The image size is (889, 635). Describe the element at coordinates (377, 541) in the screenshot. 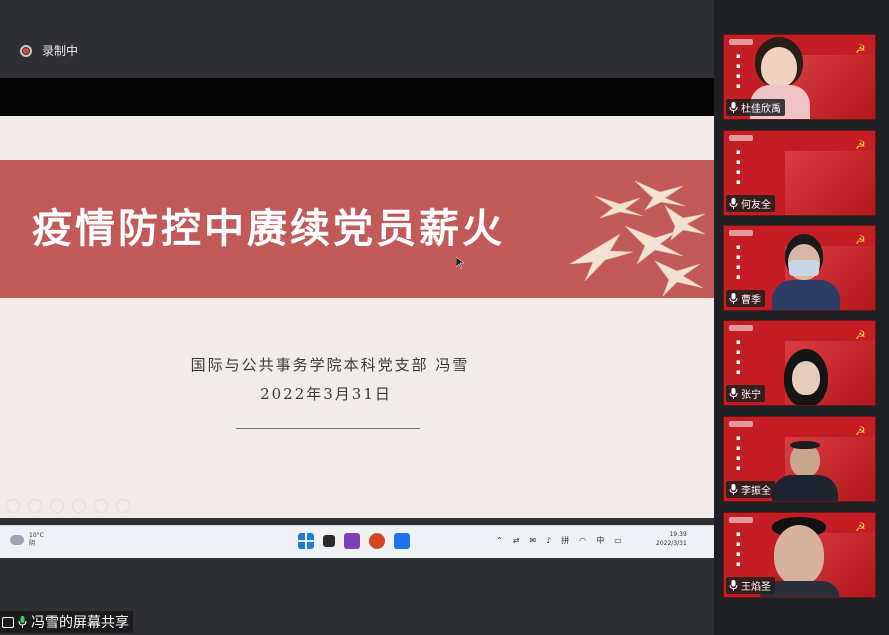

I see `powerpoint-icon` at that location.